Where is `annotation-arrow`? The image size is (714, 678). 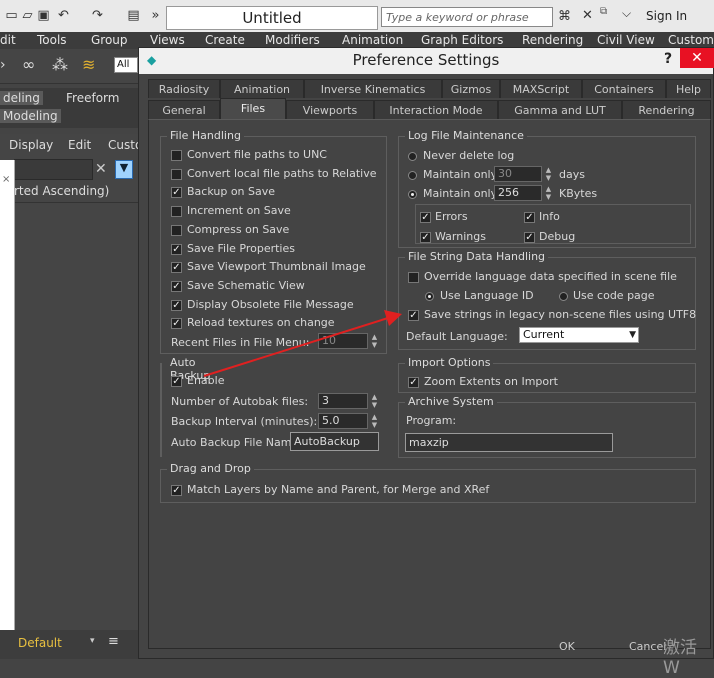 annotation-arrow is located at coordinates (302, 343).